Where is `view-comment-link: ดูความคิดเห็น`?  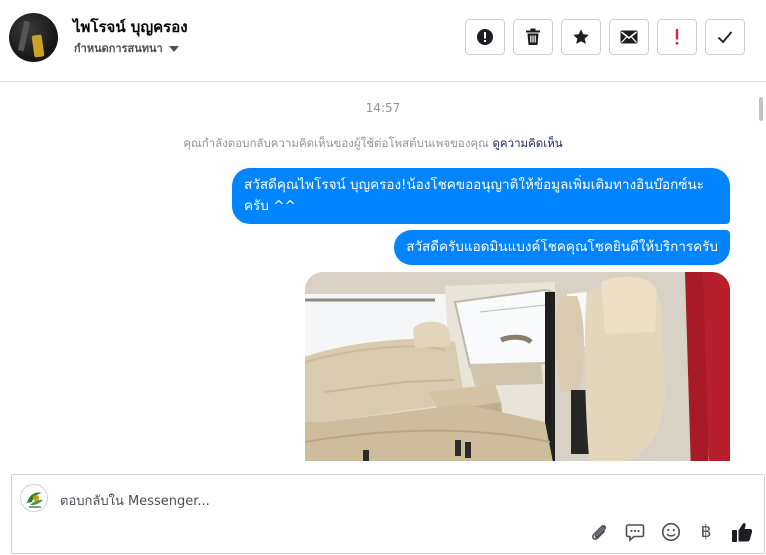
view-comment-link: ดูความคิดเห็น is located at coordinates (527, 143).